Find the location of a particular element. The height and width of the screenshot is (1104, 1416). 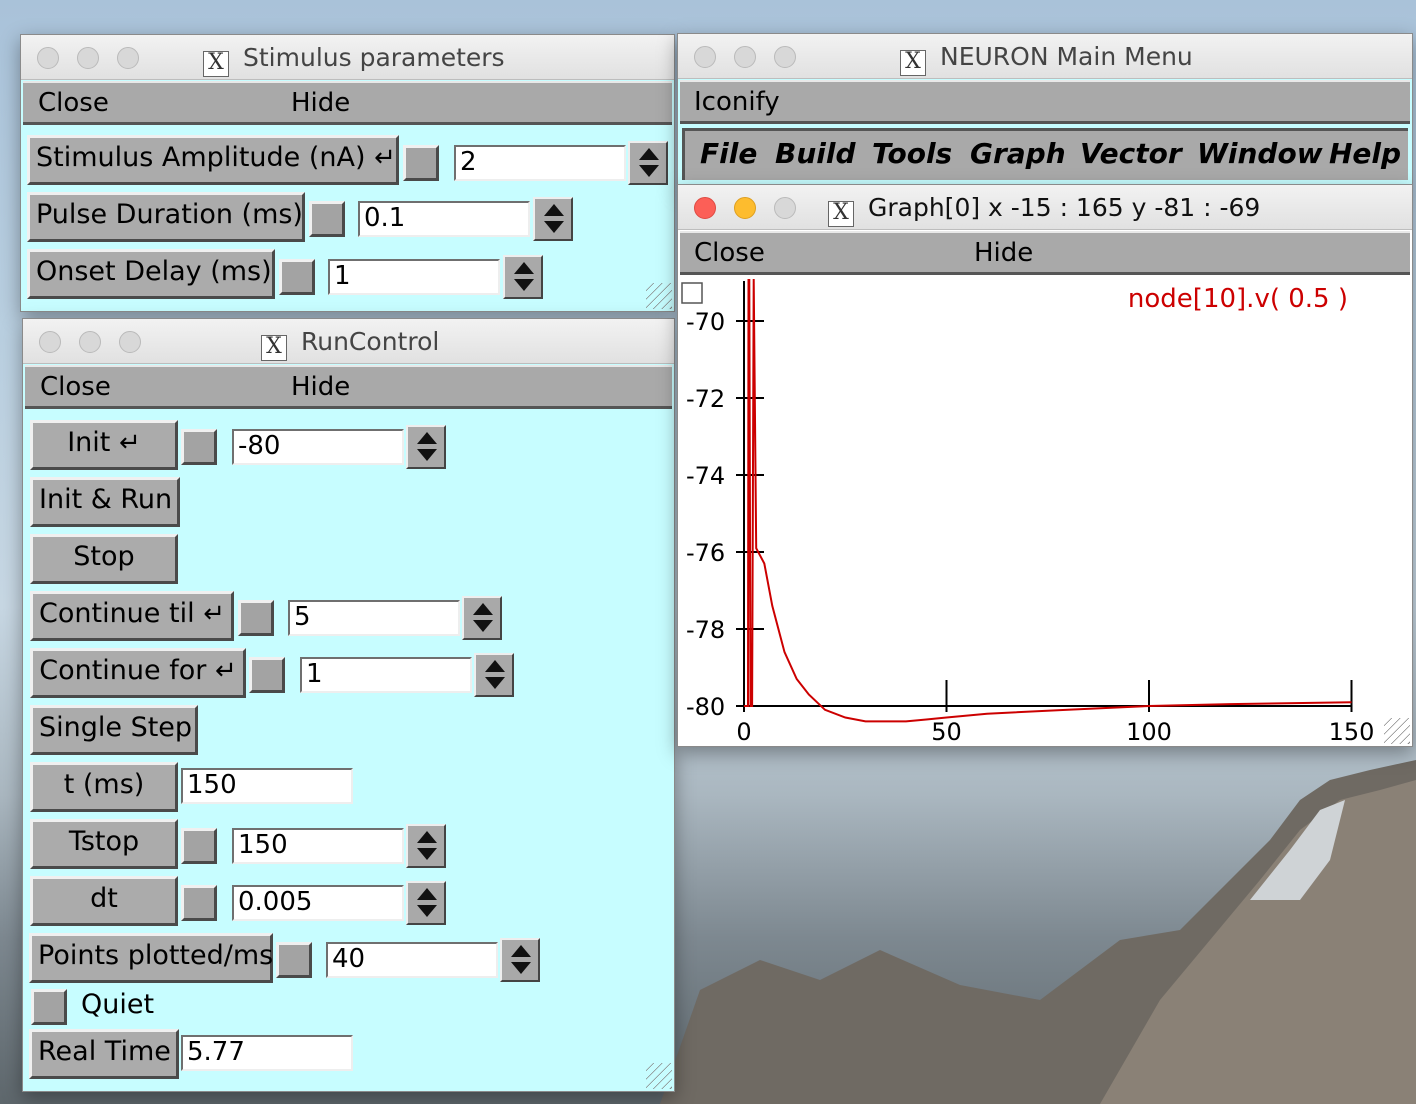

pulse-duration-field: 0.1 is located at coordinates (444, 219).